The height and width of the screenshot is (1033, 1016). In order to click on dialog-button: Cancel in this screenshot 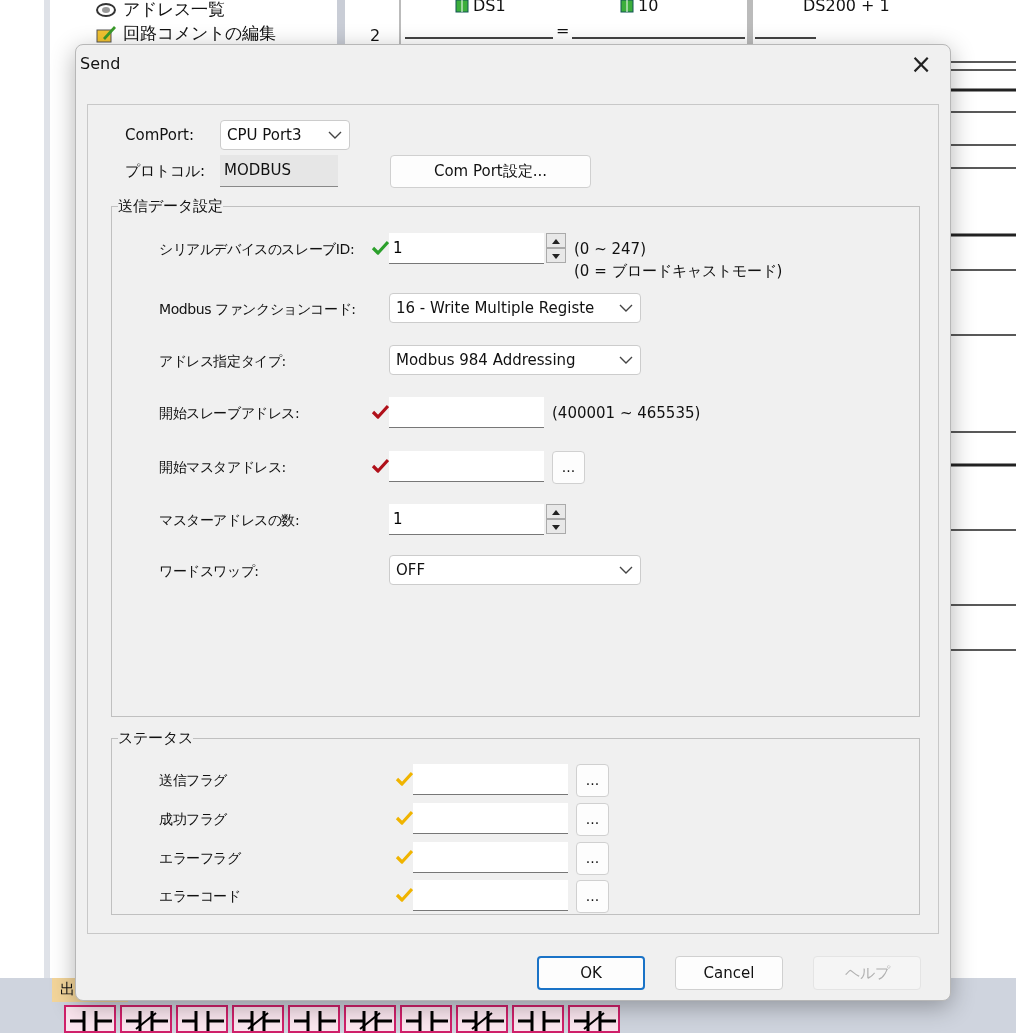, I will do `click(729, 973)`.